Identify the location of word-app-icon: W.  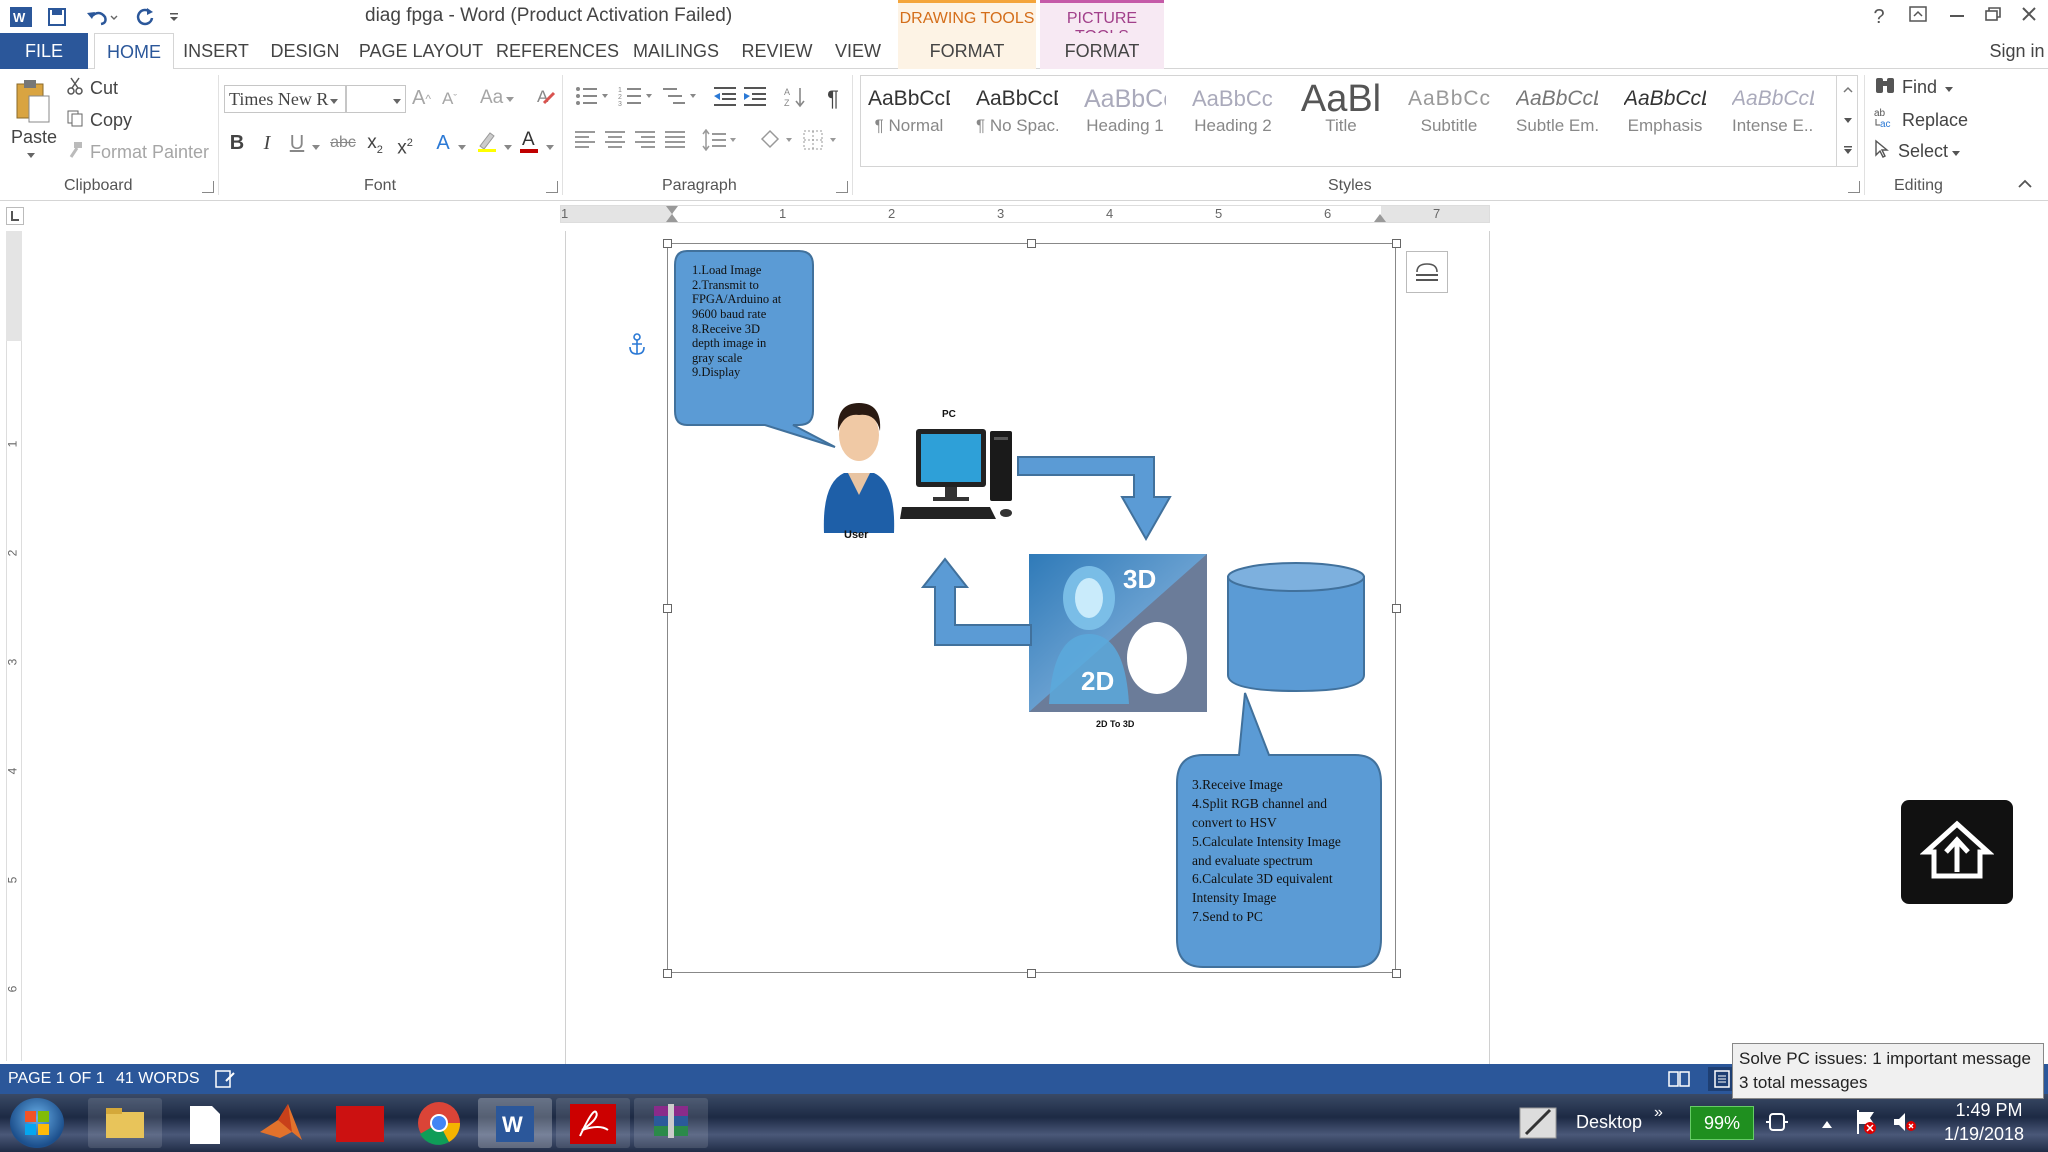
(21, 17).